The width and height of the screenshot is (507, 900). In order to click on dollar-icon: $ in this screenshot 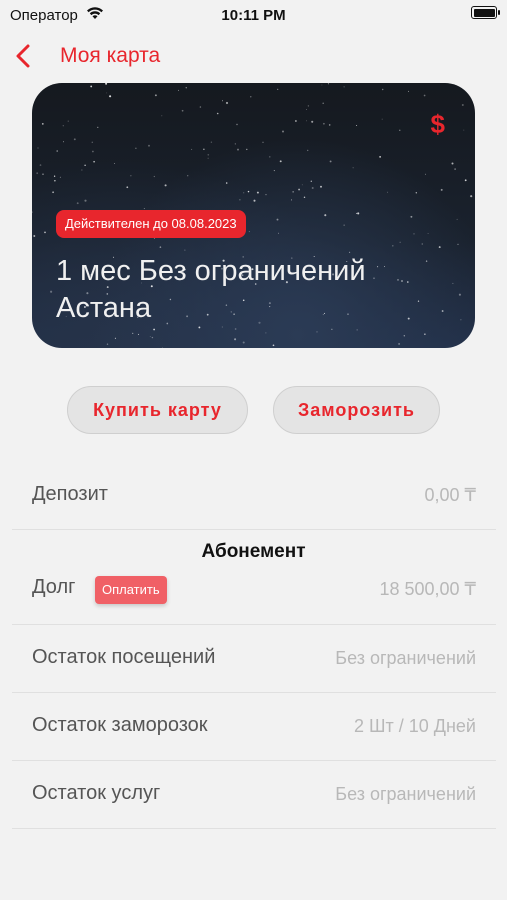, I will do `click(437, 124)`.